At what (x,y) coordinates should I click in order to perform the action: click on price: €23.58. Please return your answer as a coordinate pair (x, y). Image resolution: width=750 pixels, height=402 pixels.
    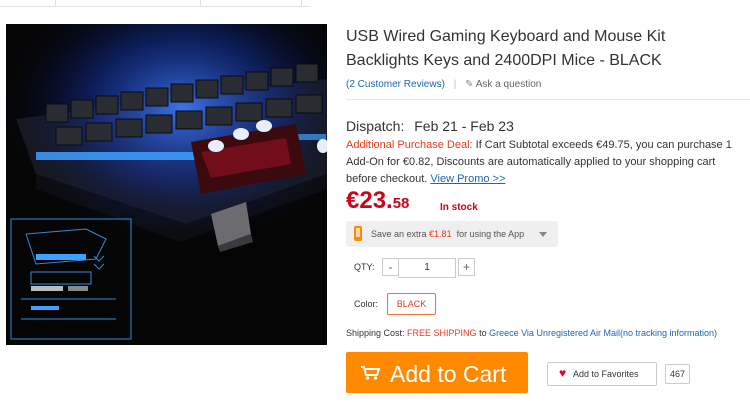
    Looking at the image, I should click on (377, 201).